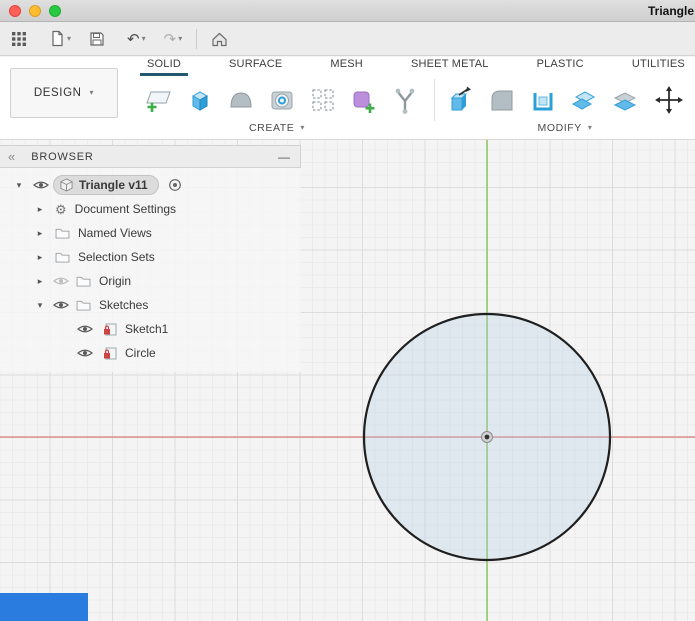 This screenshot has width=695, height=621. I want to click on combine-icon, so click(583, 100).